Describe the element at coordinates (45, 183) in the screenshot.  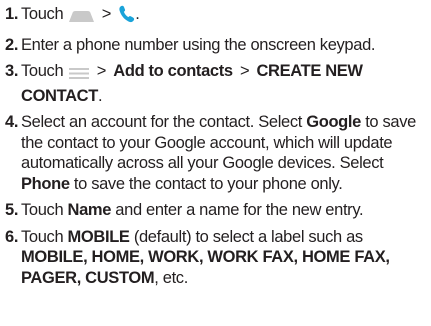
I see `phone-label: Phone` at that location.